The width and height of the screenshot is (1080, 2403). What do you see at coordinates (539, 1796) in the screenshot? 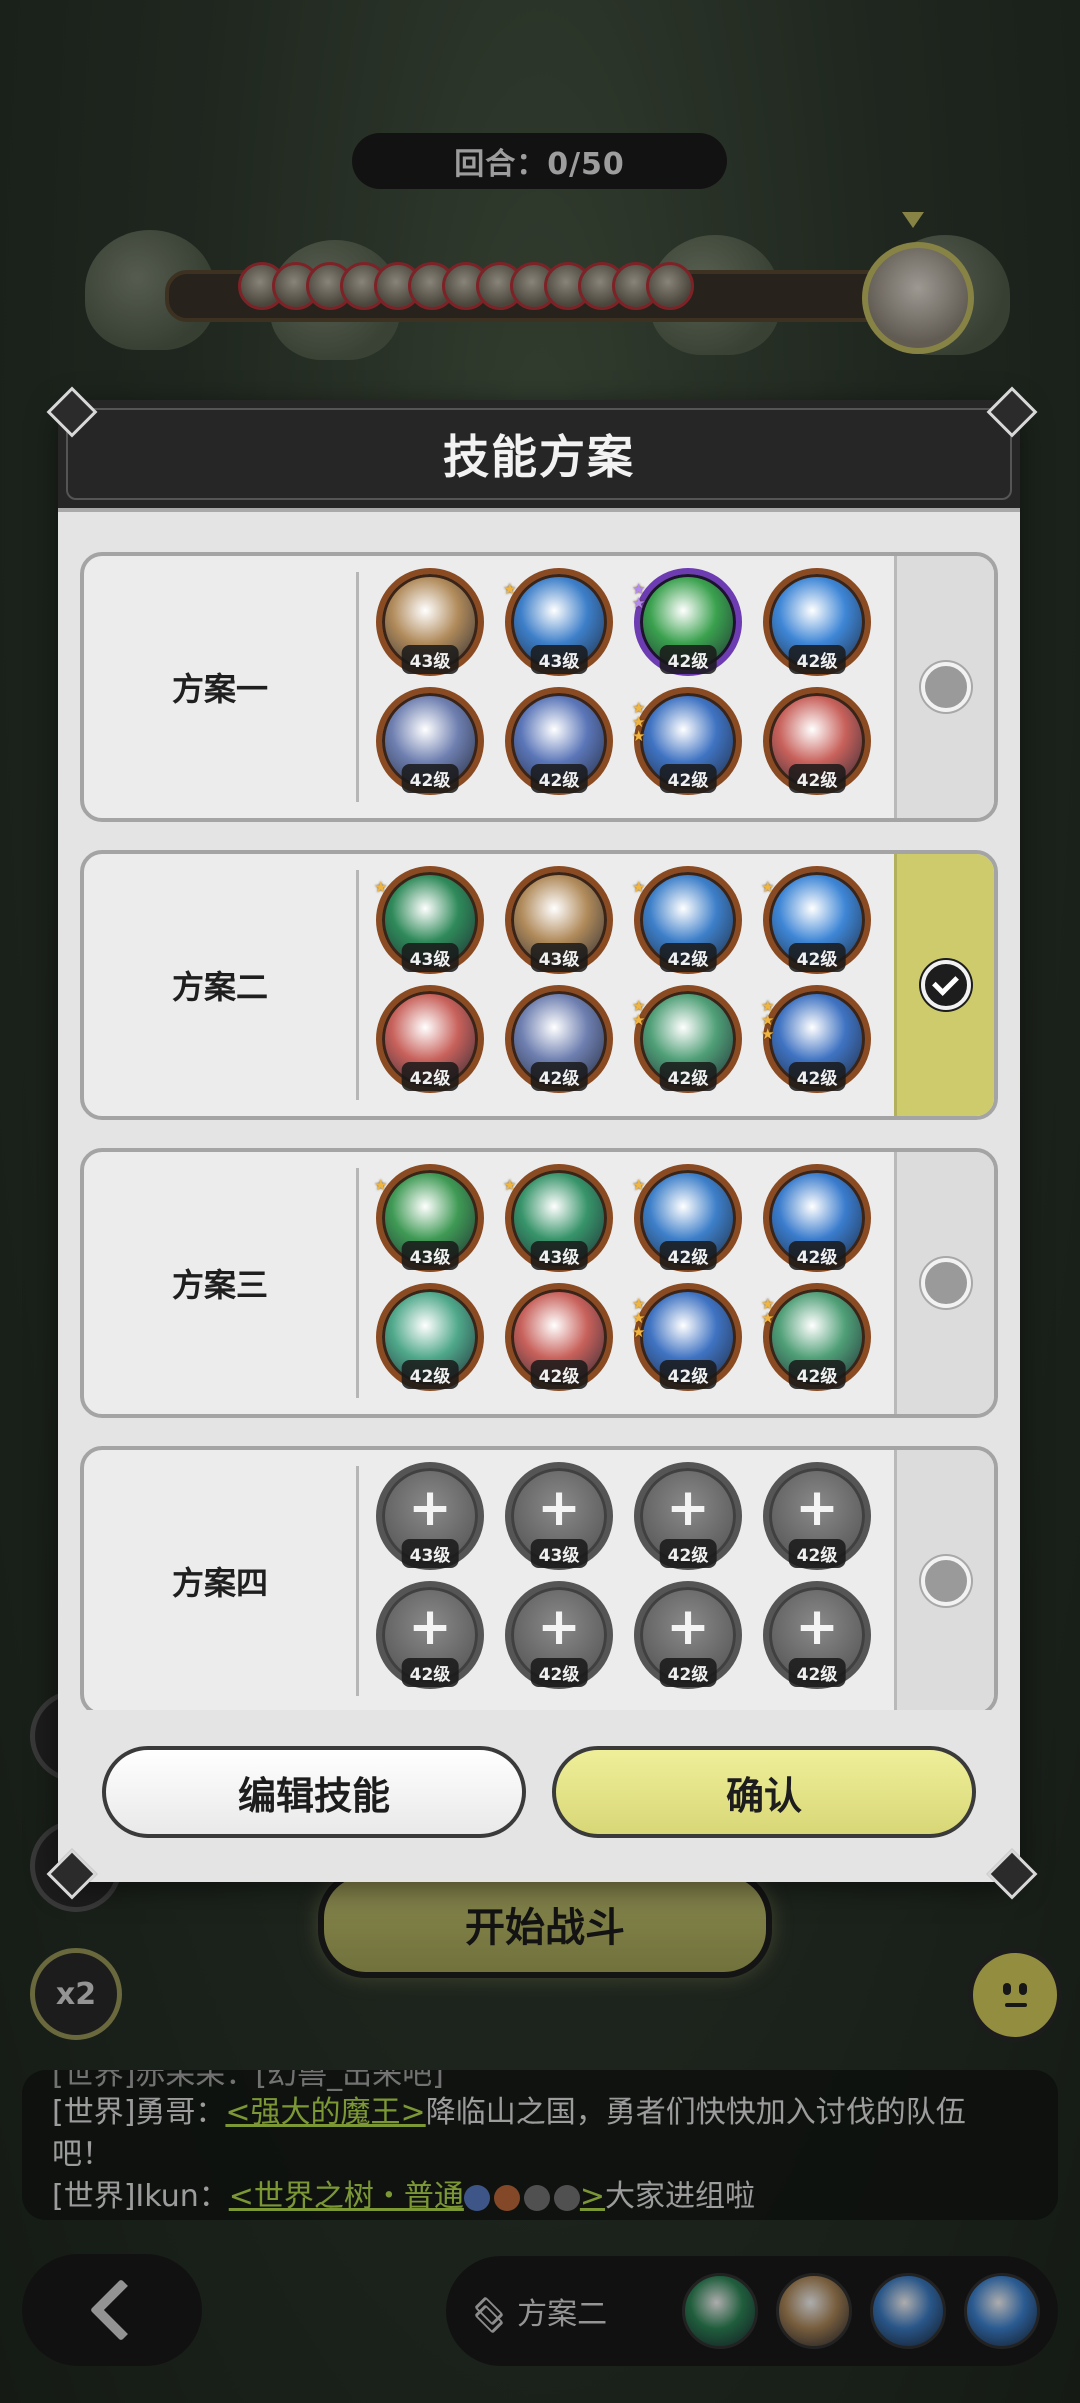
I see `dialog-footer: 编辑技能 确认` at bounding box center [539, 1796].